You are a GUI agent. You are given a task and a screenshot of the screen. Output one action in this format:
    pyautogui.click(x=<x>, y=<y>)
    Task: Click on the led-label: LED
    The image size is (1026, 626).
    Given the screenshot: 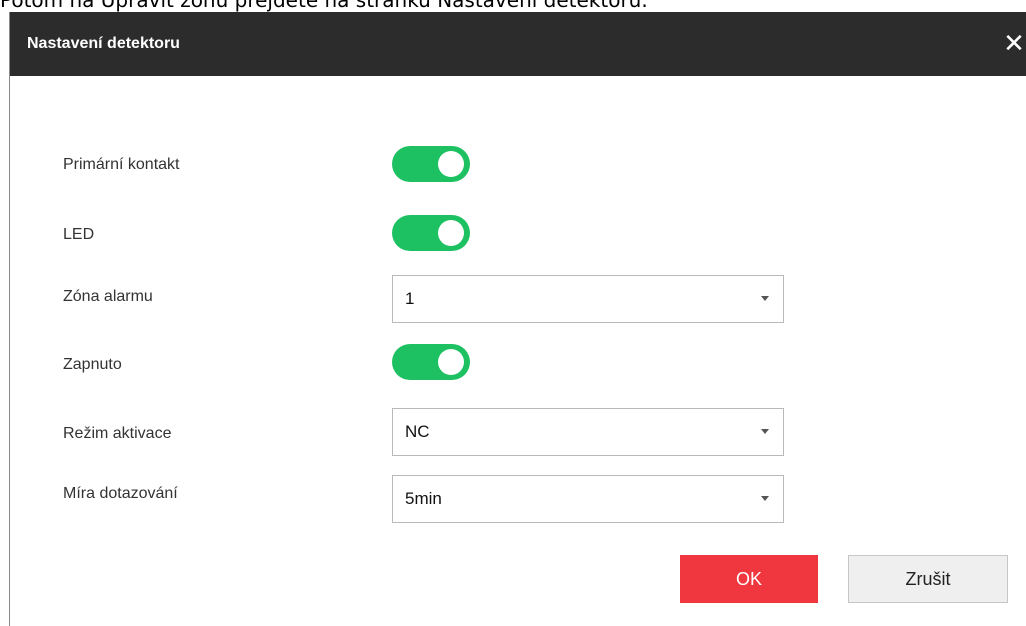 What is the action you would take?
    pyautogui.click(x=79, y=234)
    